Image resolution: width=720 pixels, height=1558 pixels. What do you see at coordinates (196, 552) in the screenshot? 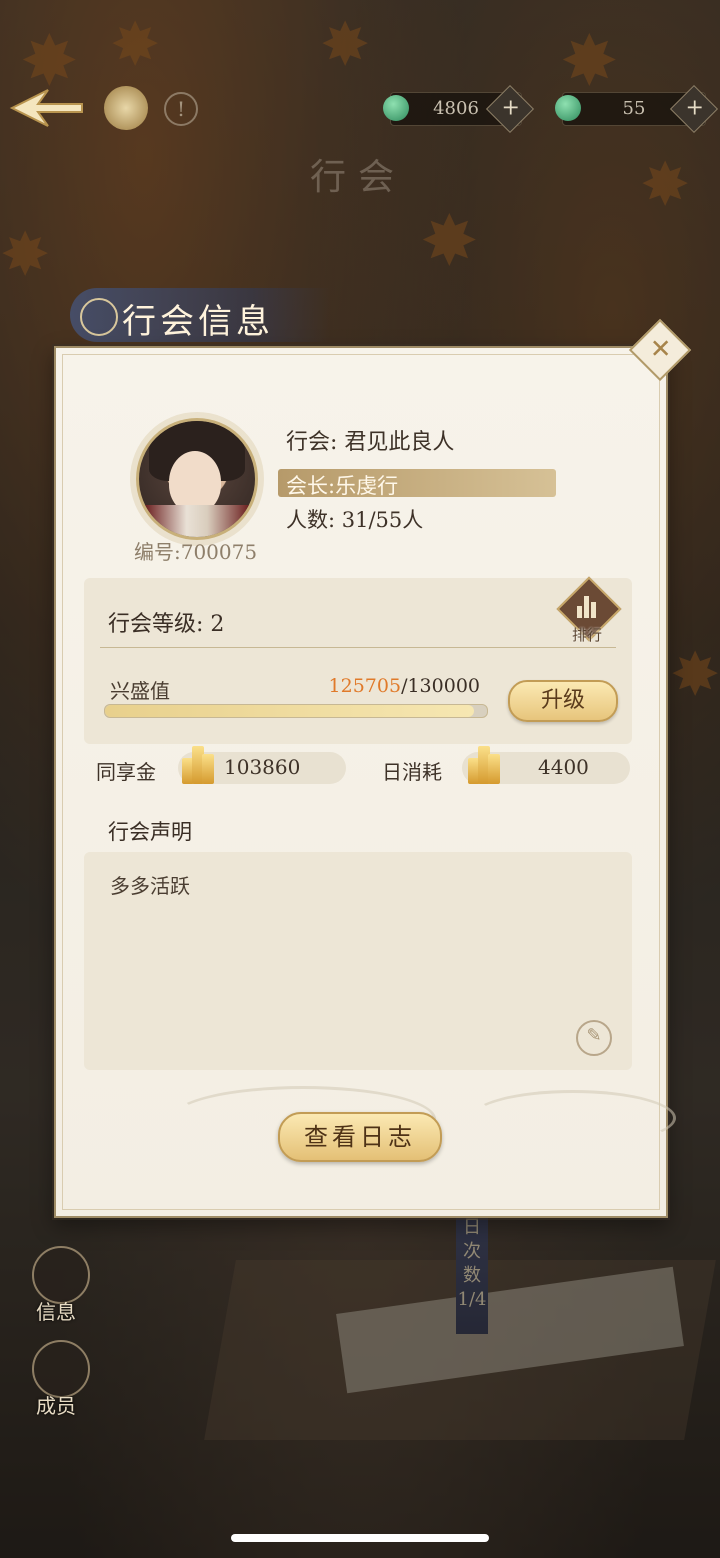
I see `guild-id: 编号:700075` at bounding box center [196, 552].